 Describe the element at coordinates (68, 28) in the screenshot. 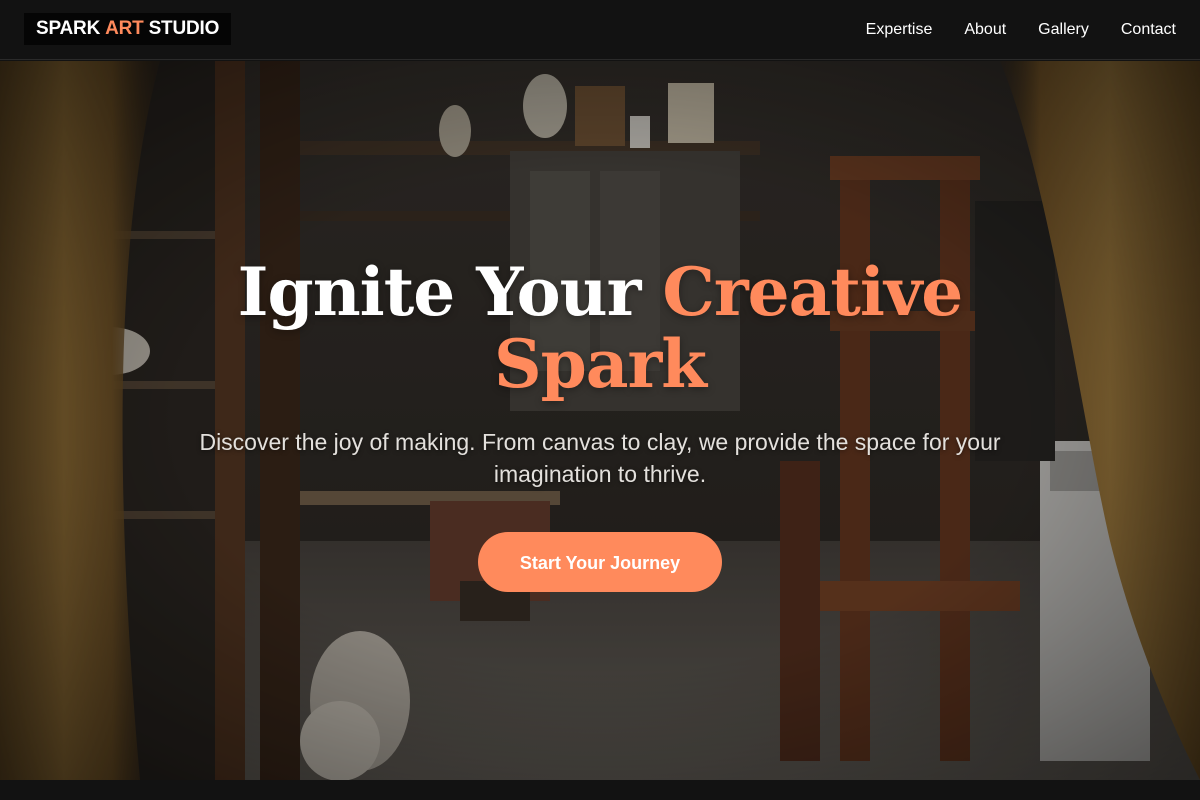

I see `brand-name-part1: SPARK` at that location.